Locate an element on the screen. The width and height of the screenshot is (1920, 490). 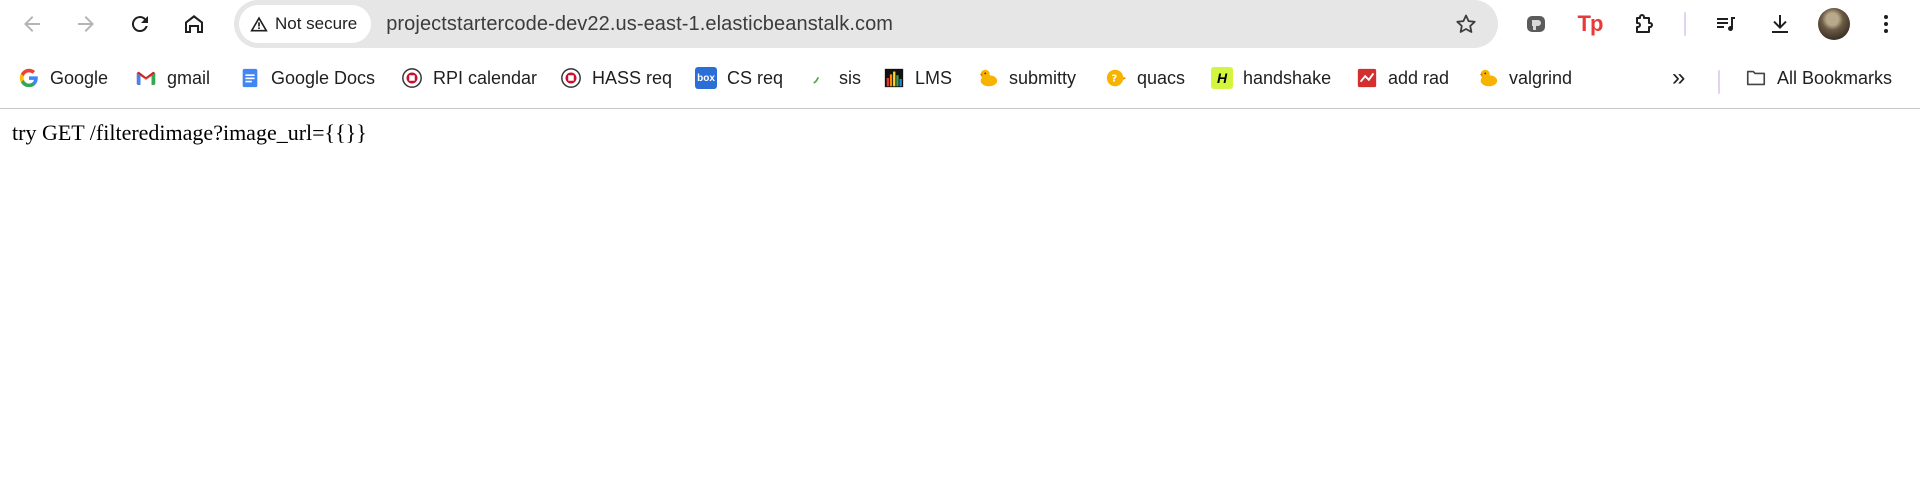
lms-icon is located at coordinates (894, 78).